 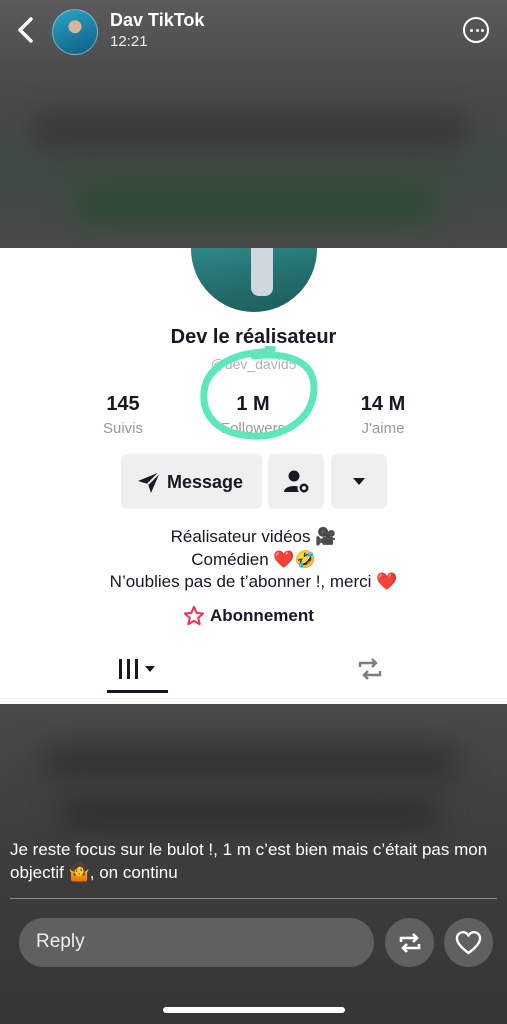 I want to click on story-user-name: Dav TikTok, so click(x=157, y=20).